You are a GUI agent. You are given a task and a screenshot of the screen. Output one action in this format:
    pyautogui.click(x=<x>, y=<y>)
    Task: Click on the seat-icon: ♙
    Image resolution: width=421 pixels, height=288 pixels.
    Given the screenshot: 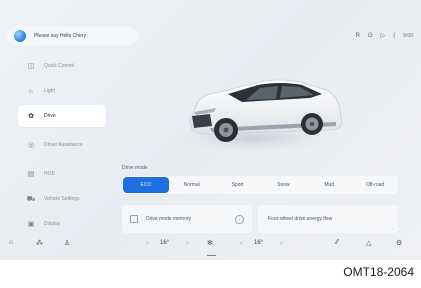 What is the action you would take?
    pyautogui.click(x=67, y=243)
    